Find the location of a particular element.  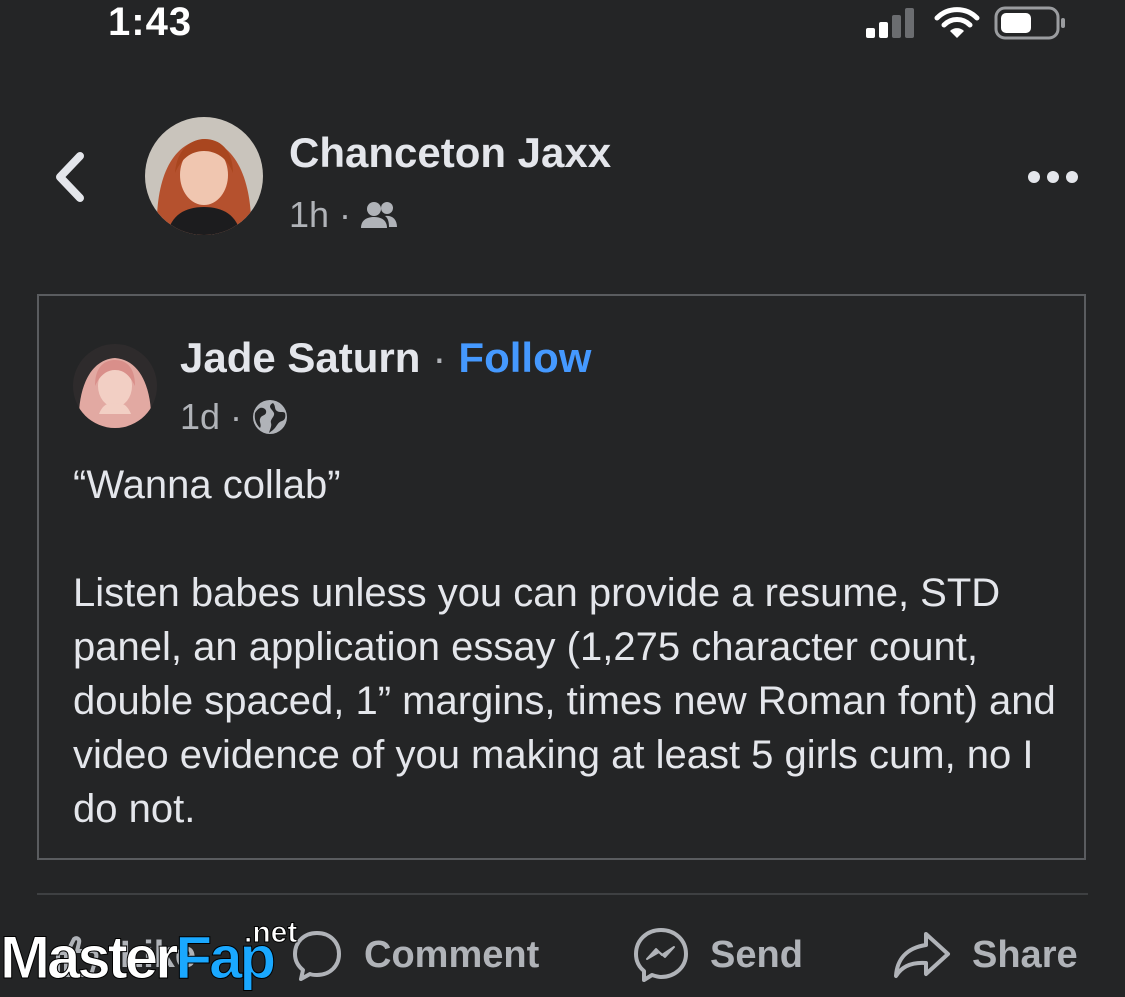

shared-post-time: 1d is located at coordinates (200, 416).